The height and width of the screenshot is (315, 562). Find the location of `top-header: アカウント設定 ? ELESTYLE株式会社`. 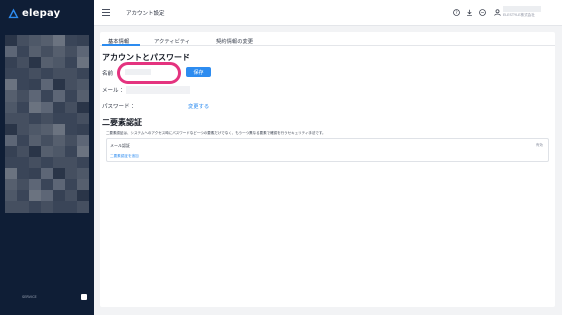

top-header: アカウント設定 ? ELESTYLE株式会社 is located at coordinates (328, 13).